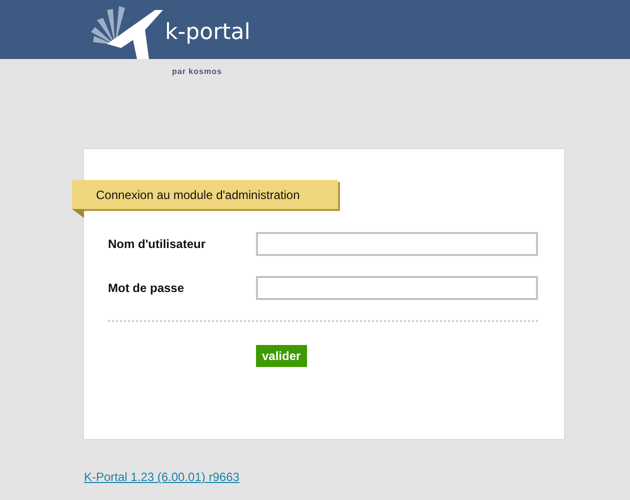  I want to click on ribbon-fold-icon, so click(78, 213).